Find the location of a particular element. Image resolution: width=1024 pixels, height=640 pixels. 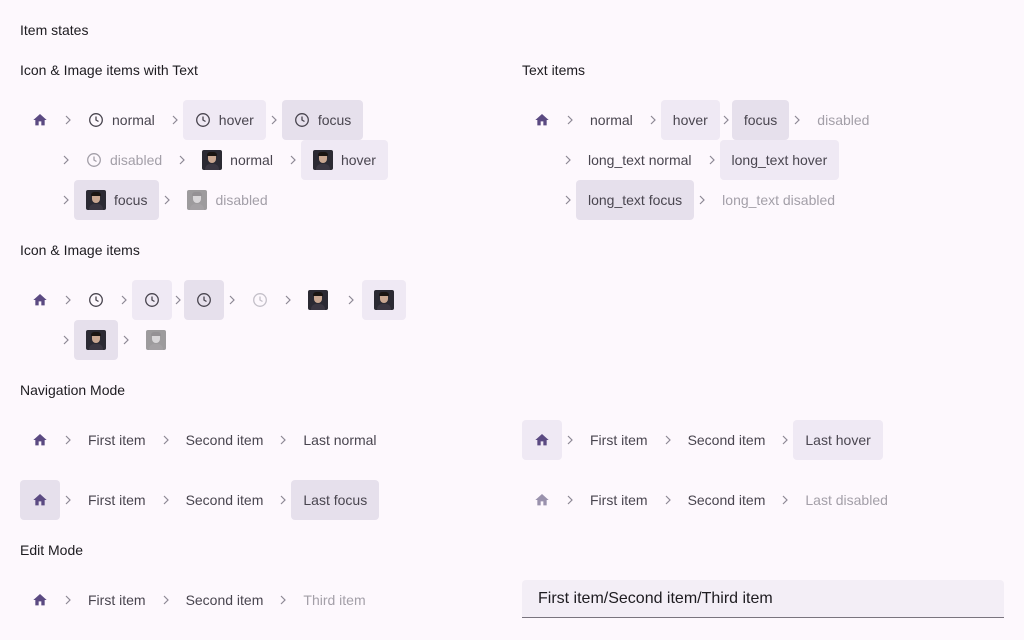

breadcrumb-item-icon-hover: hover is located at coordinates (224, 120).